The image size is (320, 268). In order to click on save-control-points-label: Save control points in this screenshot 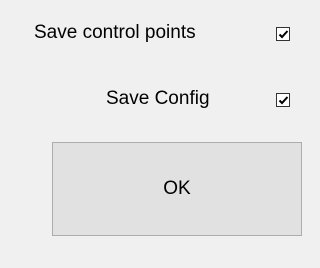, I will do `click(115, 32)`.